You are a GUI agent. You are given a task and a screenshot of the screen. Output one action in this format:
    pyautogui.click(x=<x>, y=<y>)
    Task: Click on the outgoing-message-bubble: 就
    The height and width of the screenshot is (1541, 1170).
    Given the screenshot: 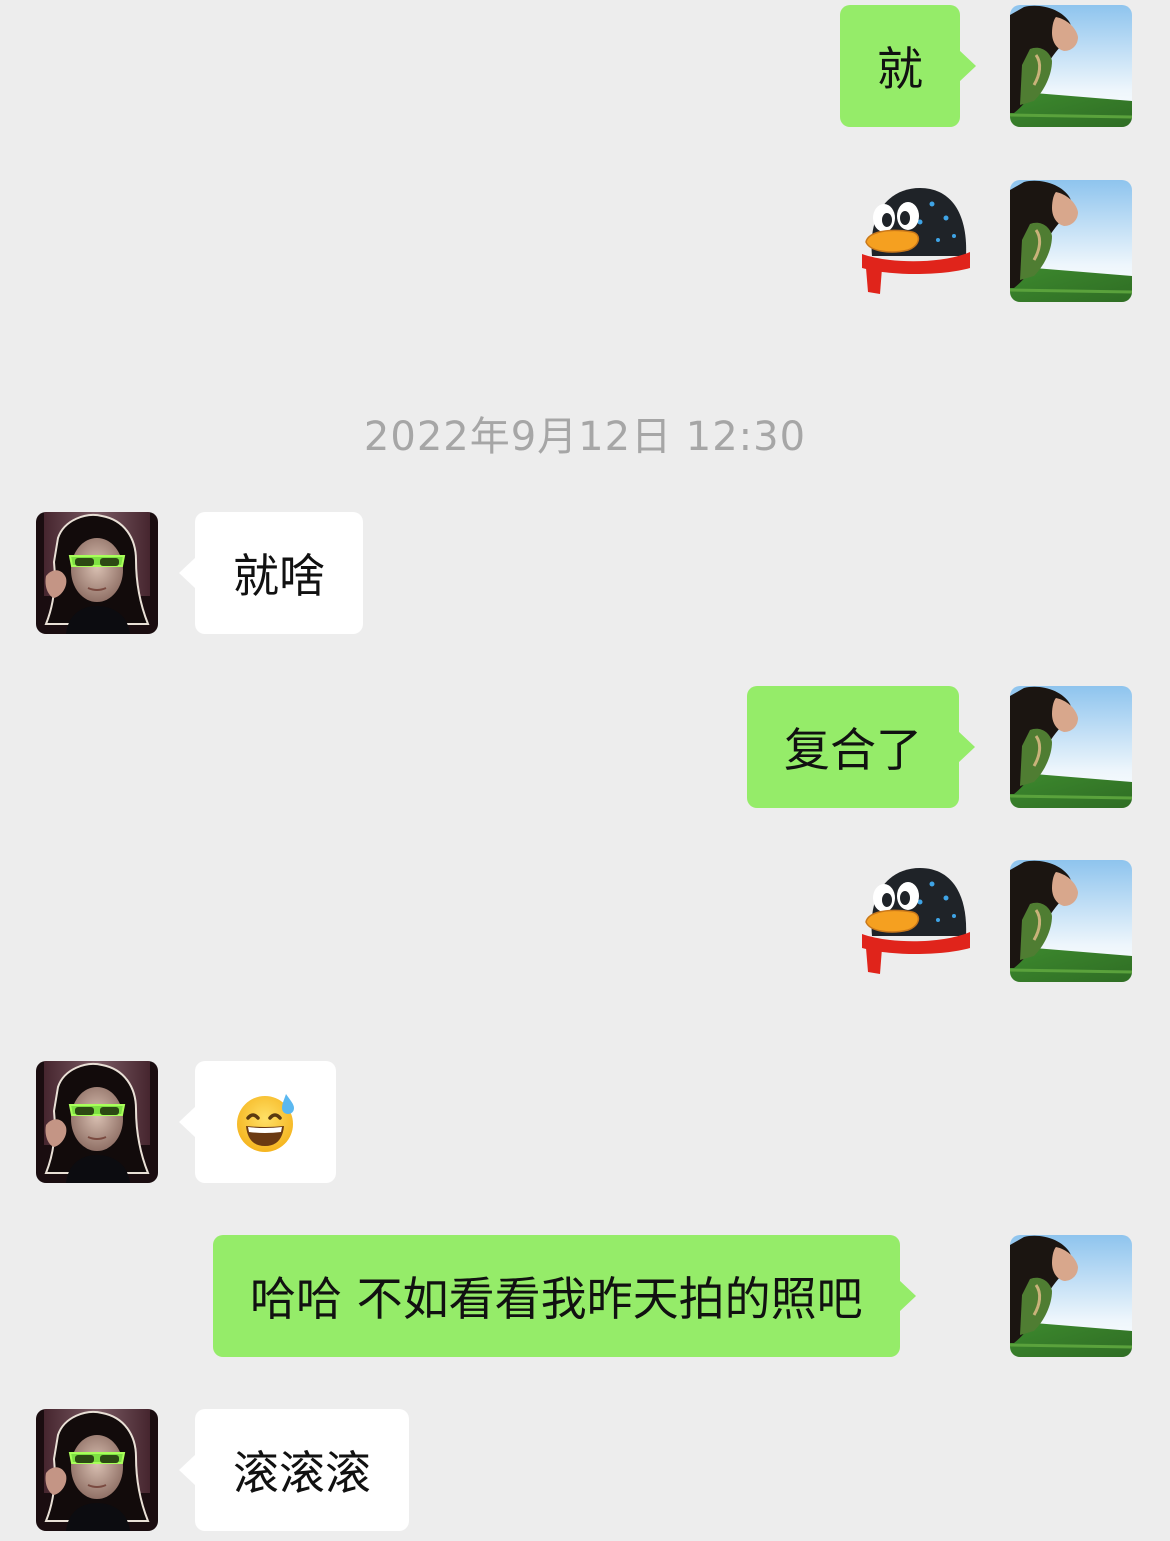 What is the action you would take?
    pyautogui.click(x=908, y=66)
    